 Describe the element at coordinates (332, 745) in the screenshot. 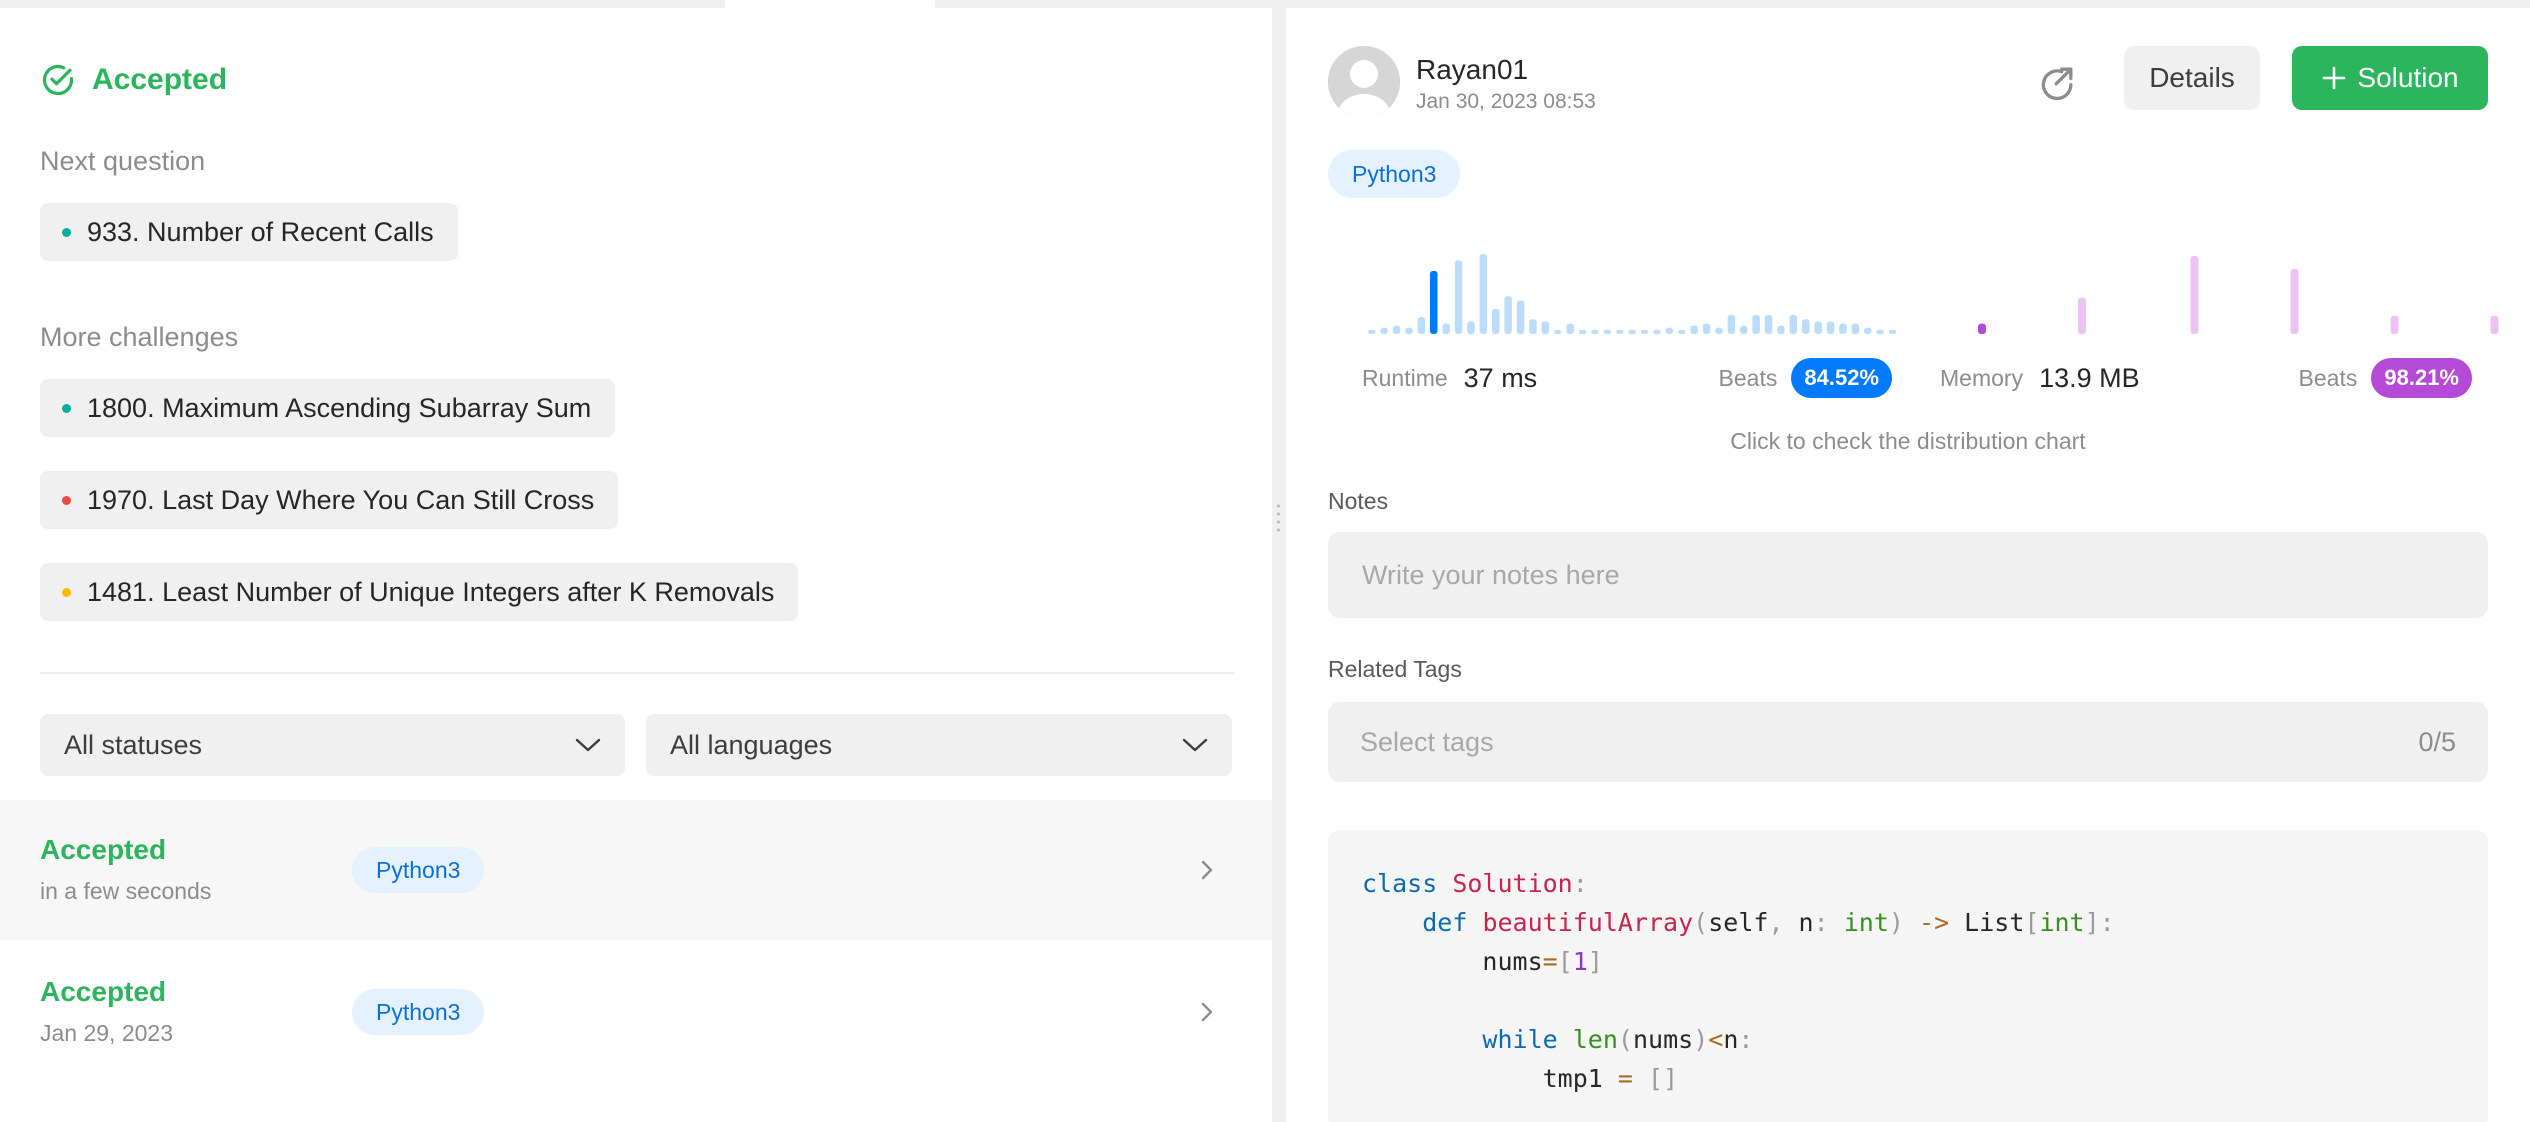

I see `status-filter-select: All statuses` at that location.